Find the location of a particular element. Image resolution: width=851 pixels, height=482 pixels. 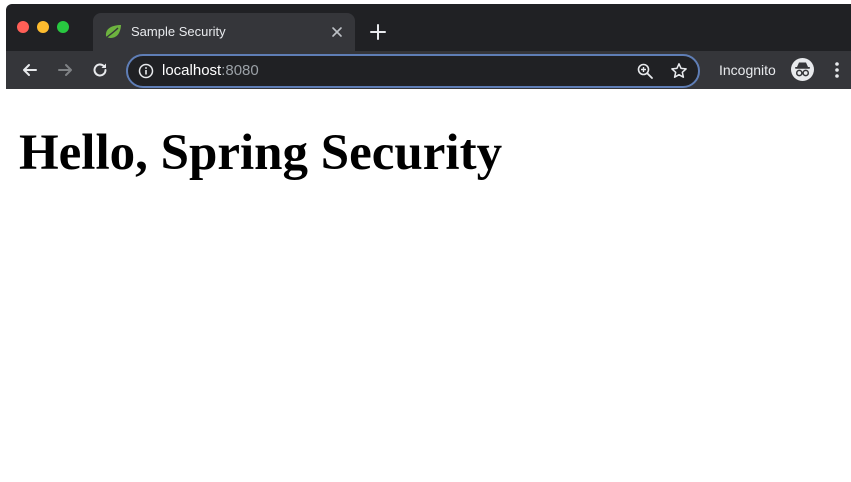

zoom-in-icon is located at coordinates (645, 71).